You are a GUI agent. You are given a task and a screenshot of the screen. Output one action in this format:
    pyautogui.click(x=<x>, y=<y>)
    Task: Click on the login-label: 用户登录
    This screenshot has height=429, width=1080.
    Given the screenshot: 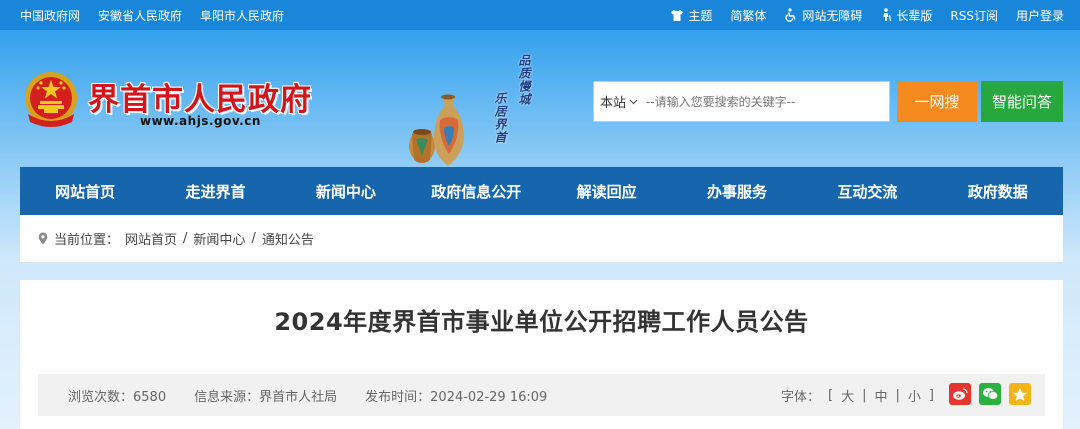 What is the action you would take?
    pyautogui.click(x=1039, y=15)
    